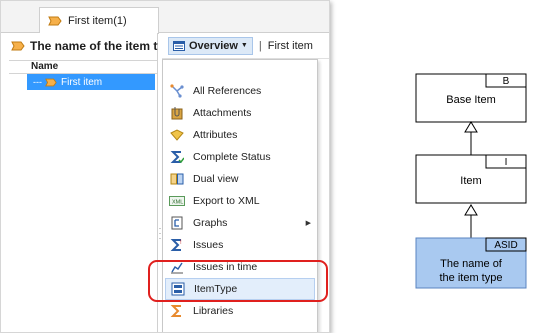 The width and height of the screenshot is (552, 333). I want to click on detail-toolbar: Overview ▼ | First item, so click(245, 46).